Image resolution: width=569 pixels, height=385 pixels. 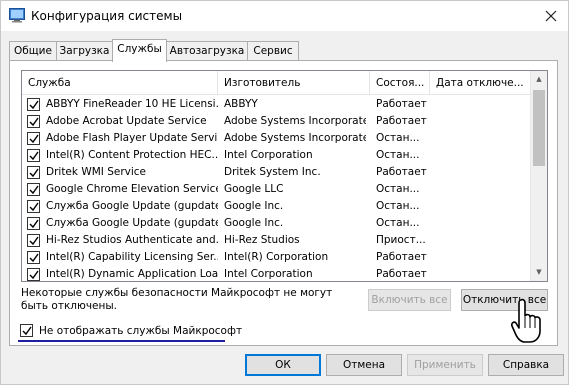 I want to click on service-name: Служба Google Update (gupdate), so click(x=132, y=206).